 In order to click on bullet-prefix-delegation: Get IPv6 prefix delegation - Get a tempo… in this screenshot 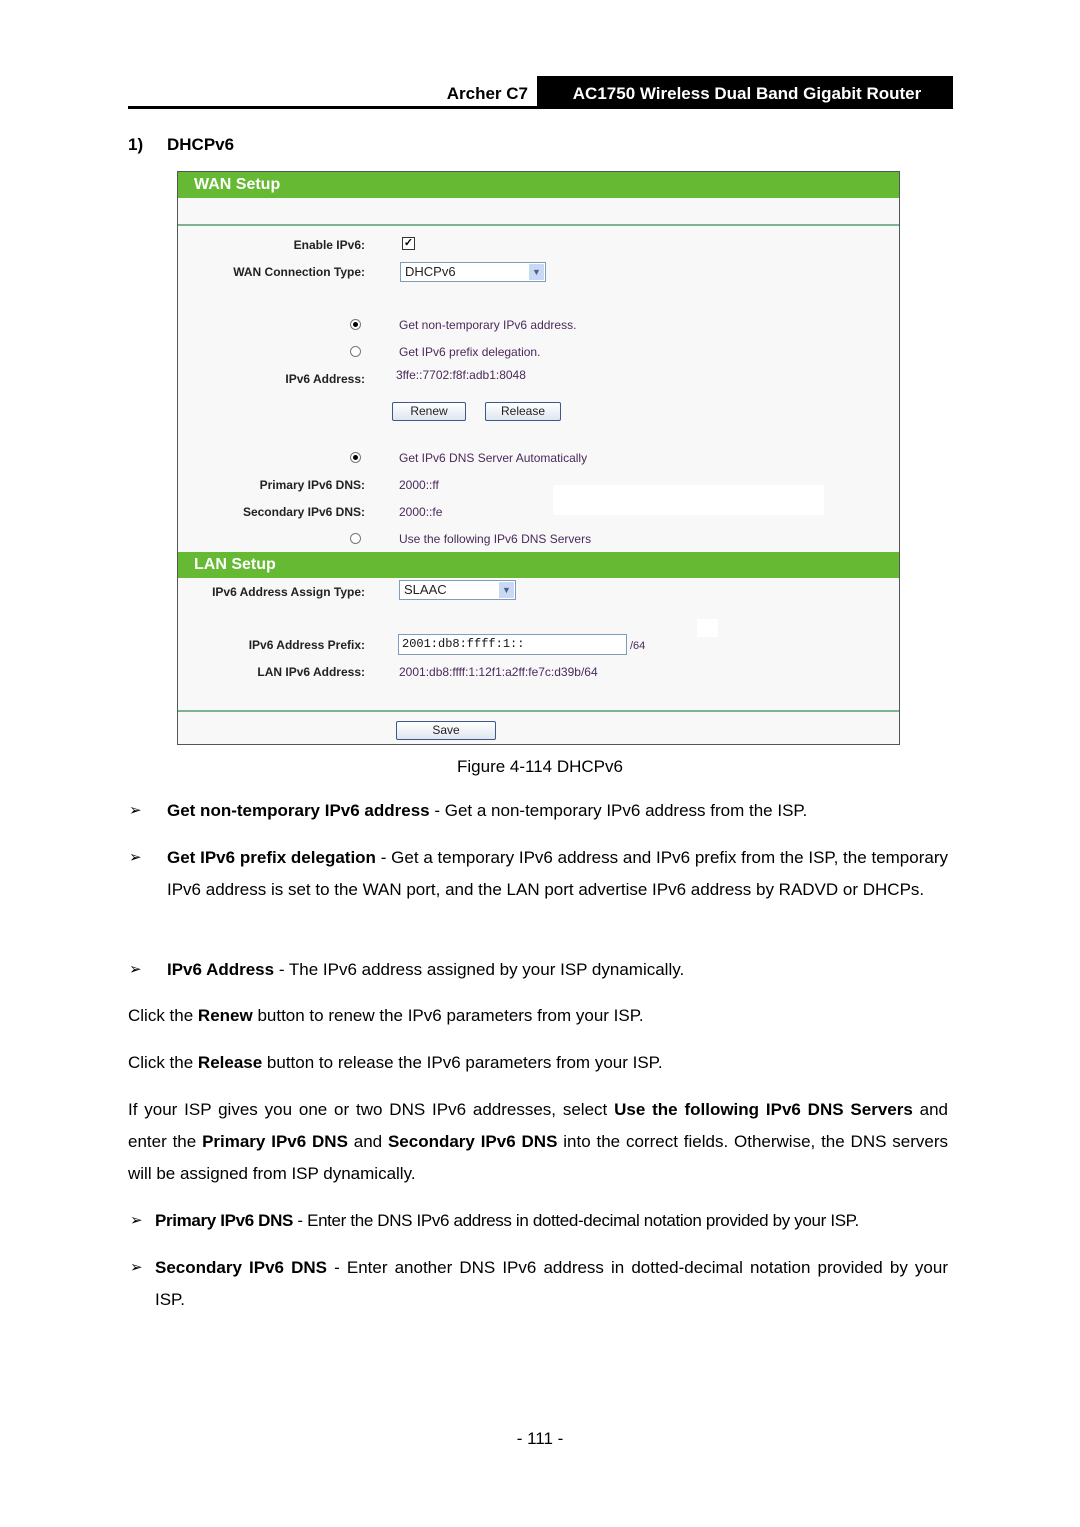, I will do `click(557, 874)`.